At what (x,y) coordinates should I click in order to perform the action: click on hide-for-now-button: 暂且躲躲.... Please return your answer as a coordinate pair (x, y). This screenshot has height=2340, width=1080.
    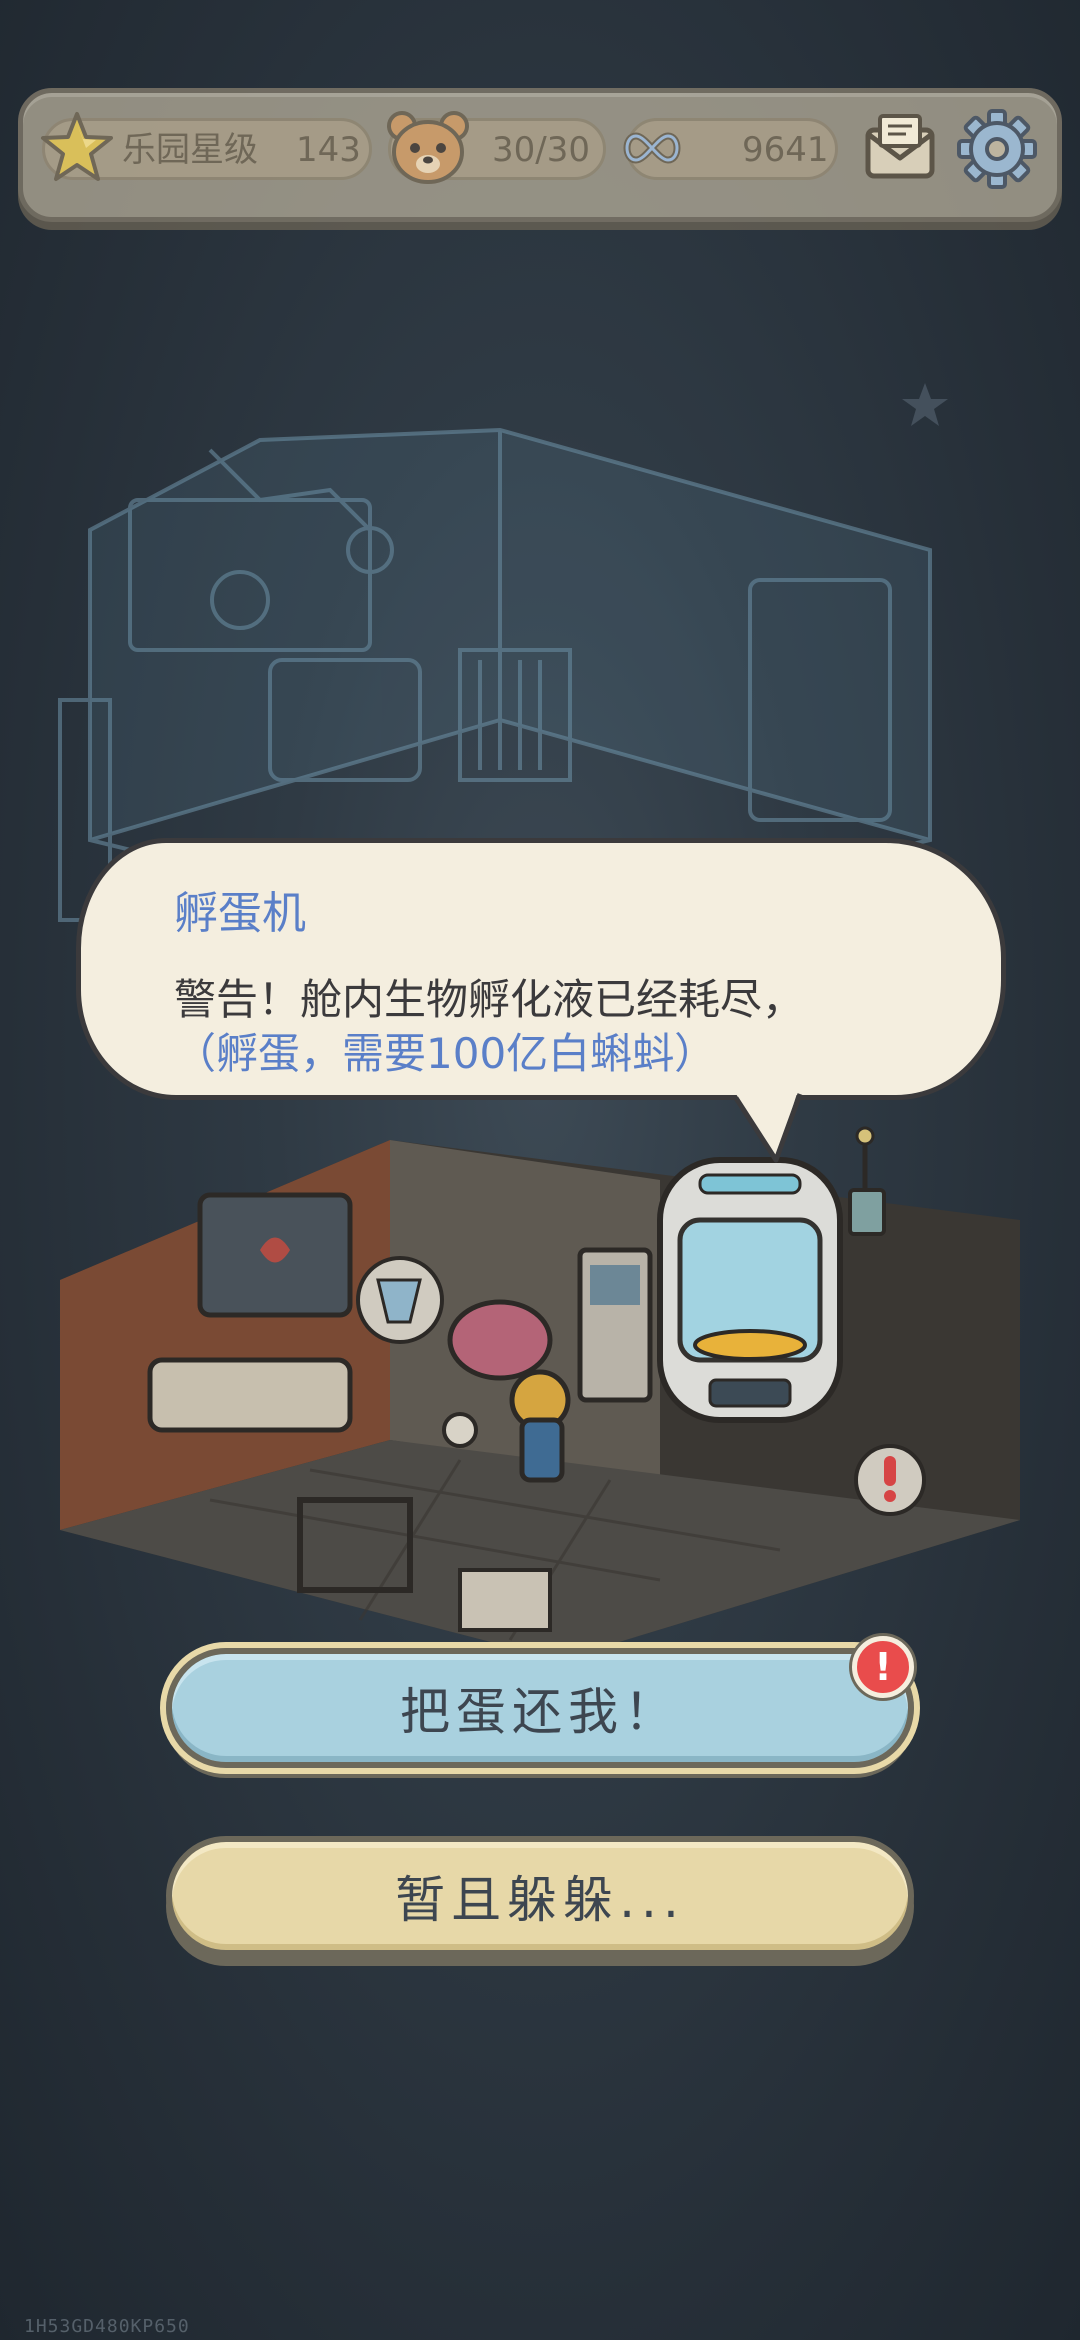
    Looking at the image, I should click on (540, 1896).